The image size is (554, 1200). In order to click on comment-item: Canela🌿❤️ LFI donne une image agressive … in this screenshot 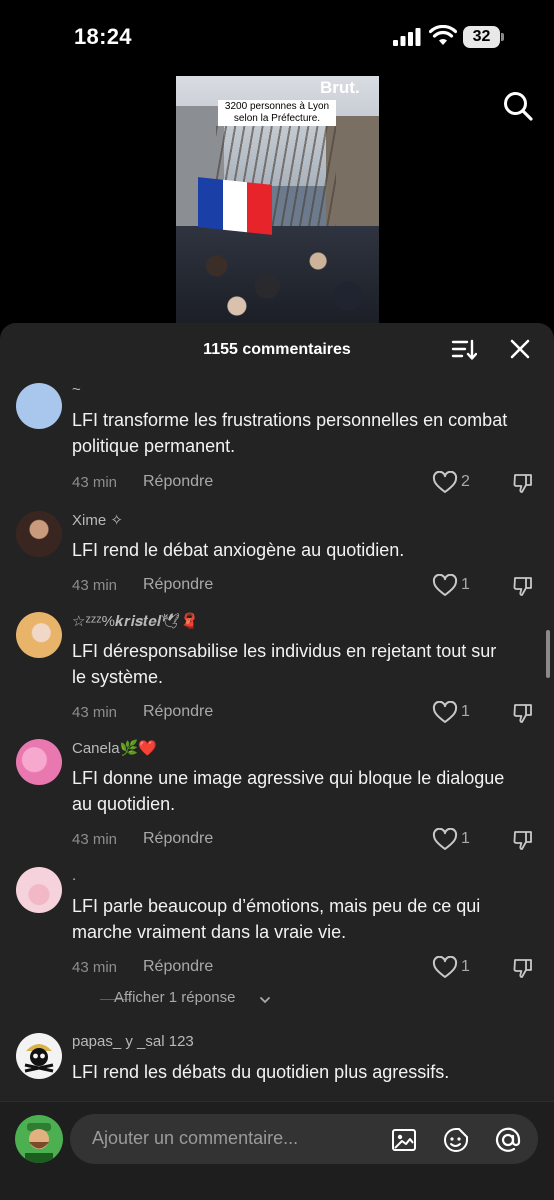, I will do `click(277, 797)`.